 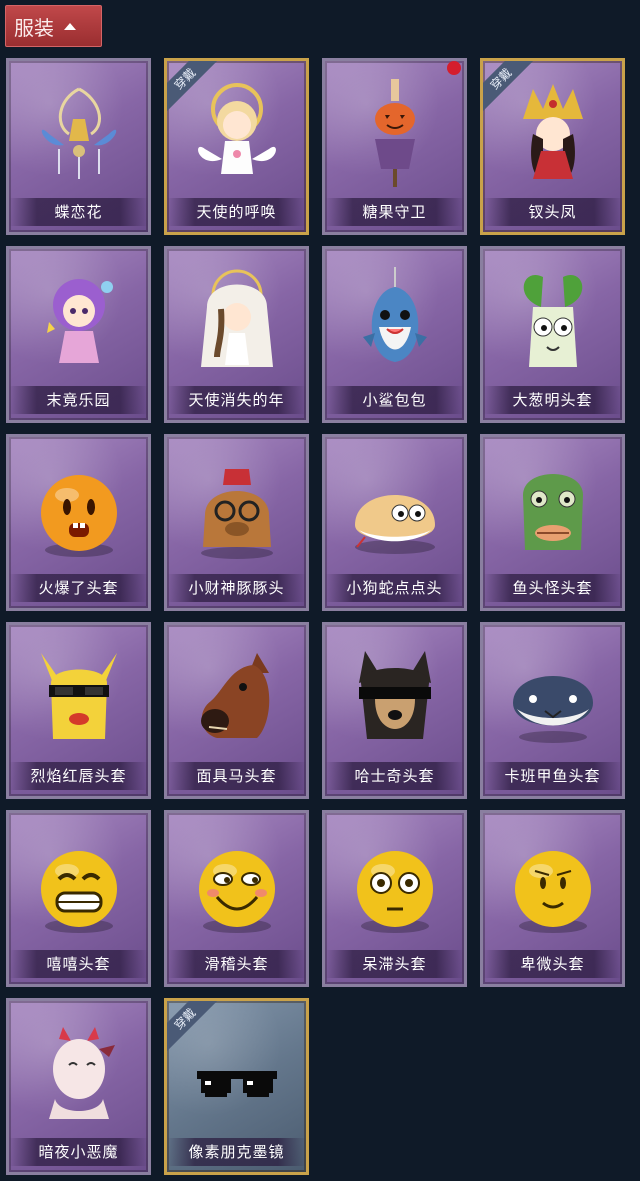 I want to click on fish-ball-head-icon, so click(x=553, y=698).